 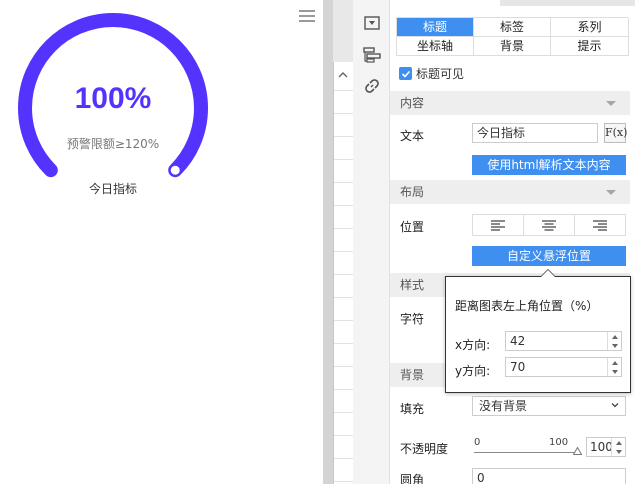 I want to click on property-tabs: 标题 标签 系列坐标轴 背景 提示, so click(x=512, y=36).